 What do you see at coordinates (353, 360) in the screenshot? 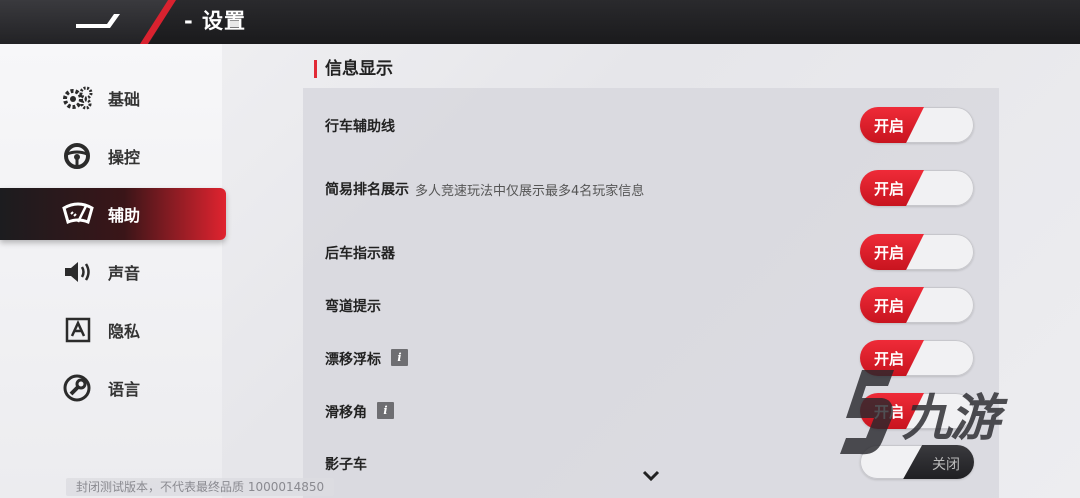
I see `setting-name: 漂移浮标` at bounding box center [353, 360].